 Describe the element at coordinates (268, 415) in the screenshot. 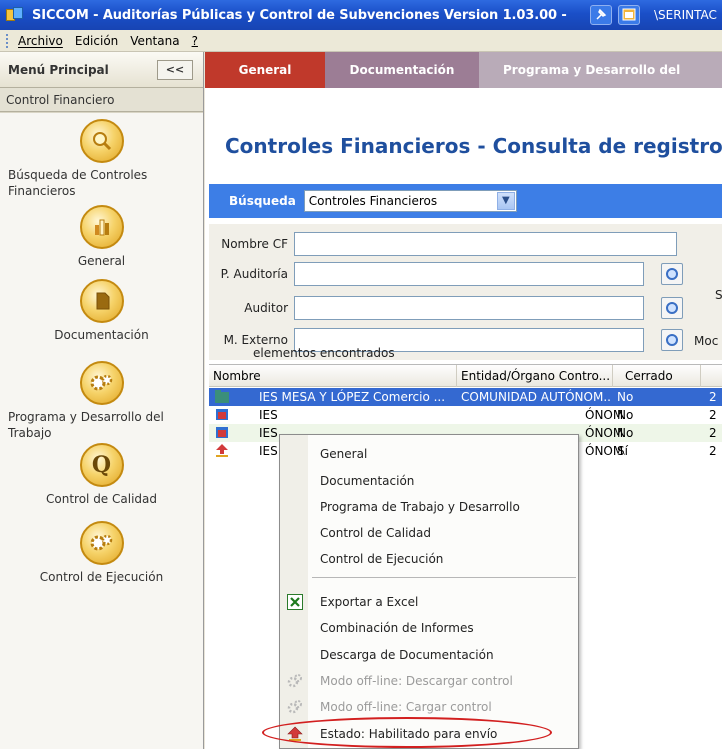

I see `cell-nombre: IES` at that location.